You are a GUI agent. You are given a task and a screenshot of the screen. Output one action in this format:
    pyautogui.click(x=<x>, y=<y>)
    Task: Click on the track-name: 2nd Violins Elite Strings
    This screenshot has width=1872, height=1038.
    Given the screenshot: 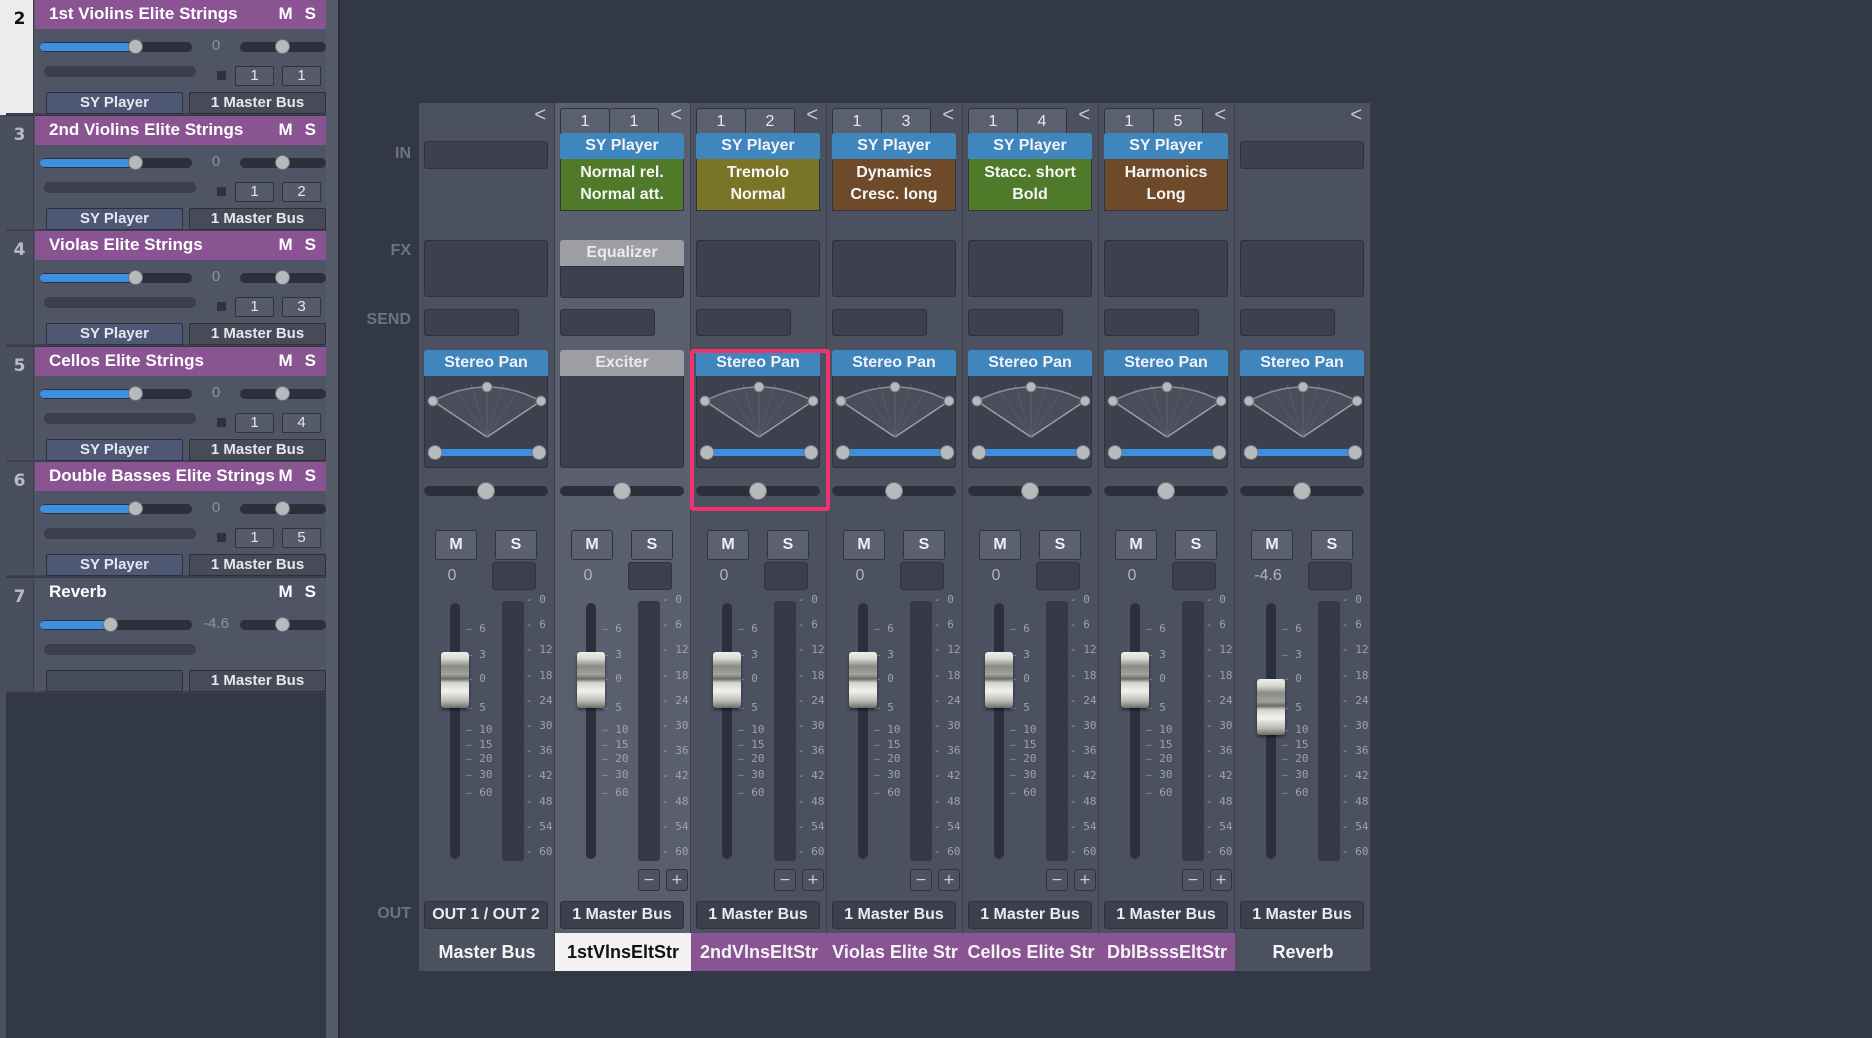 What is the action you would take?
    pyautogui.click(x=146, y=130)
    